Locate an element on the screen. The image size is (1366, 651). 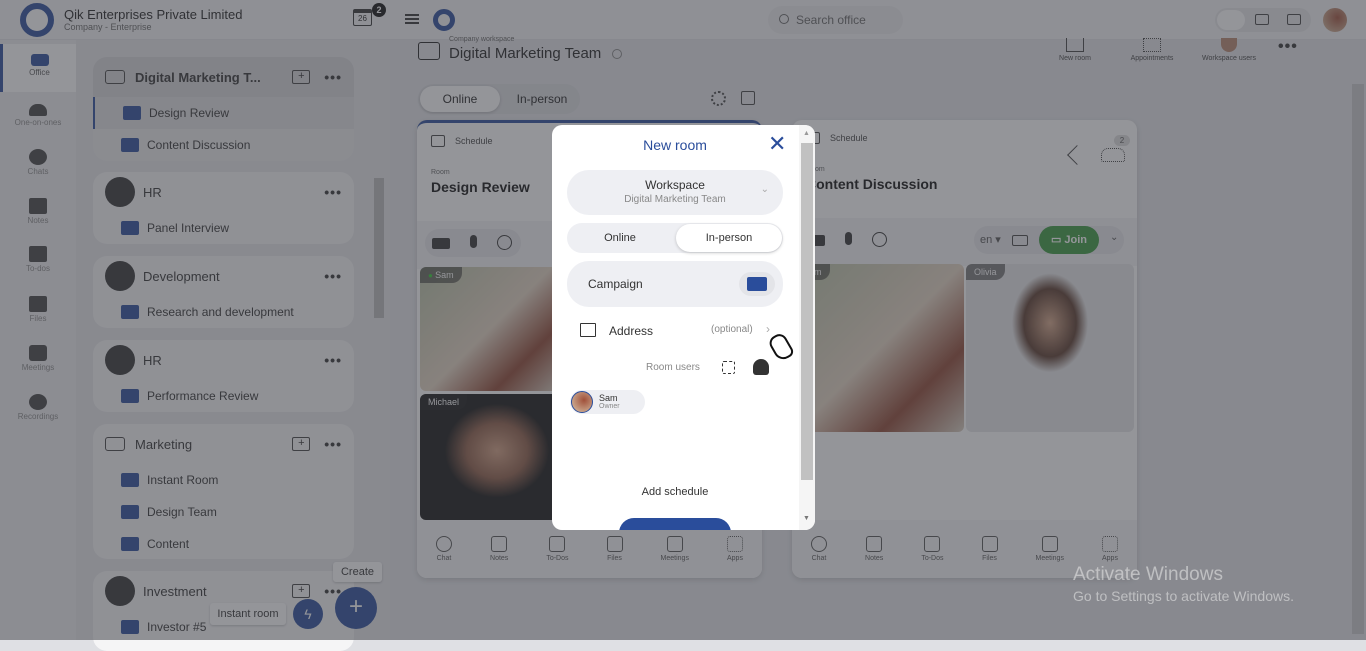
add-user-icon is located at coordinates (761, 367).